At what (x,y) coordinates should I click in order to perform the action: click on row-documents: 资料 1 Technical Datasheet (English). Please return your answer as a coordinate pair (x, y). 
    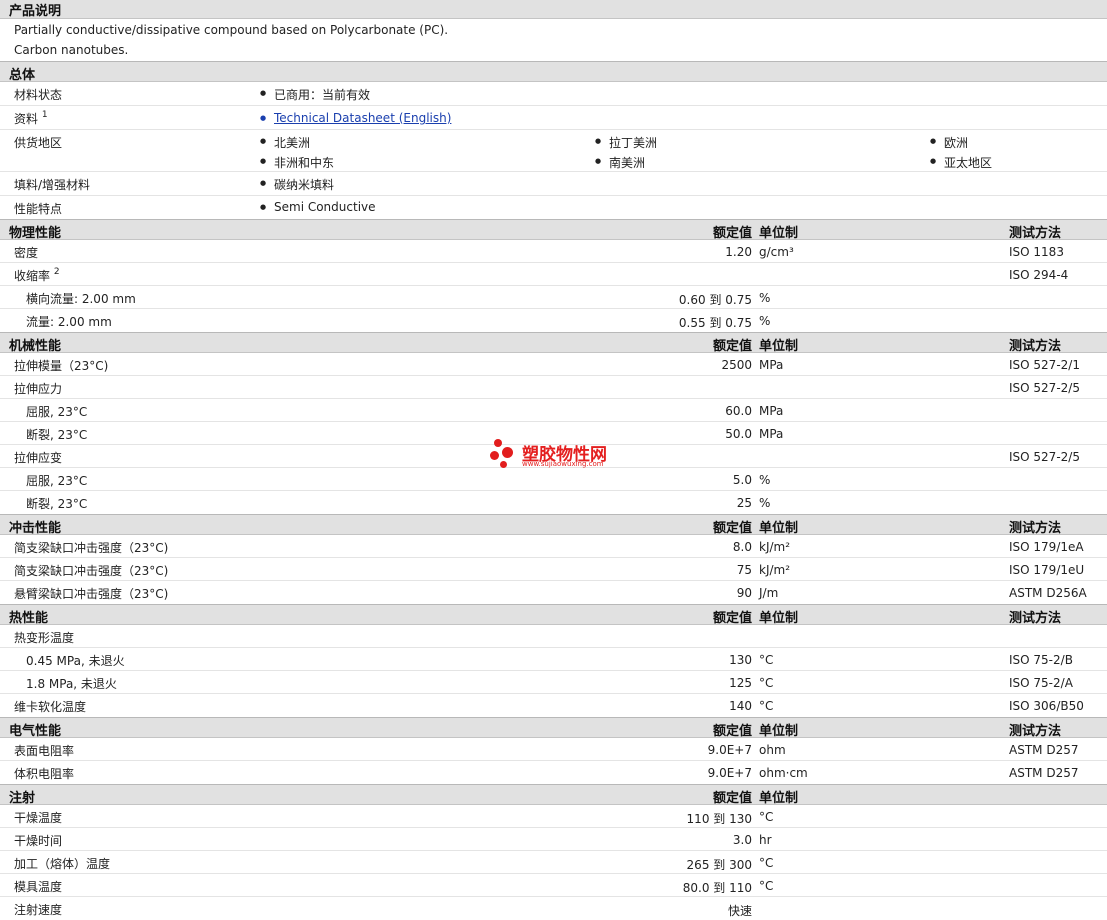
    Looking at the image, I should click on (553, 118).